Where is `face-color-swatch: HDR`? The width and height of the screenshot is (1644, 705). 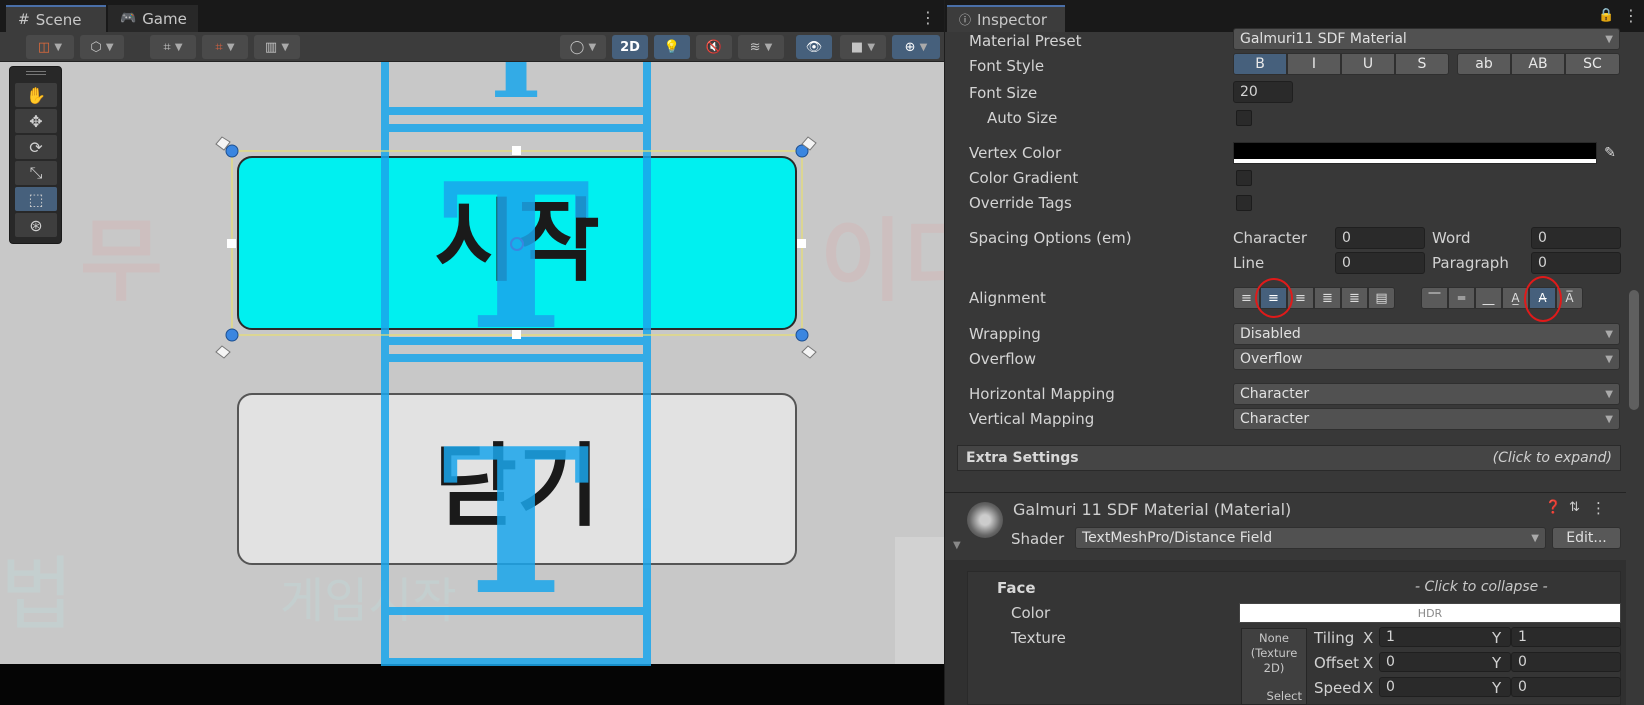 face-color-swatch: HDR is located at coordinates (1430, 613).